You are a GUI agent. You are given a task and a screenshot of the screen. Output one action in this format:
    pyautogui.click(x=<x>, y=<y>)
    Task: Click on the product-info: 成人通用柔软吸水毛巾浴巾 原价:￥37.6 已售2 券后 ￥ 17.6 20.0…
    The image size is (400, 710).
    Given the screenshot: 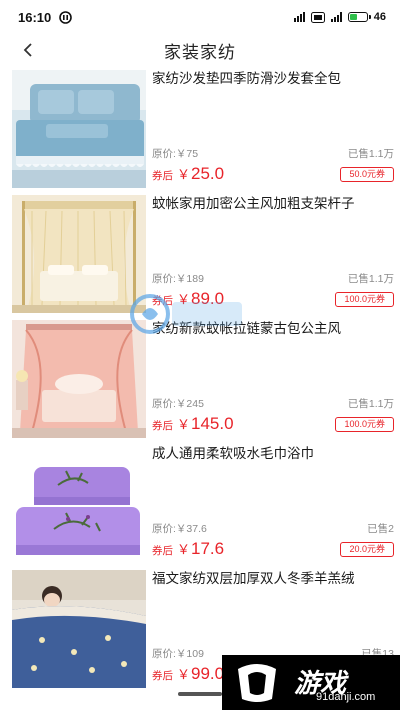 What is the action you would take?
    pyautogui.click(x=273, y=504)
    